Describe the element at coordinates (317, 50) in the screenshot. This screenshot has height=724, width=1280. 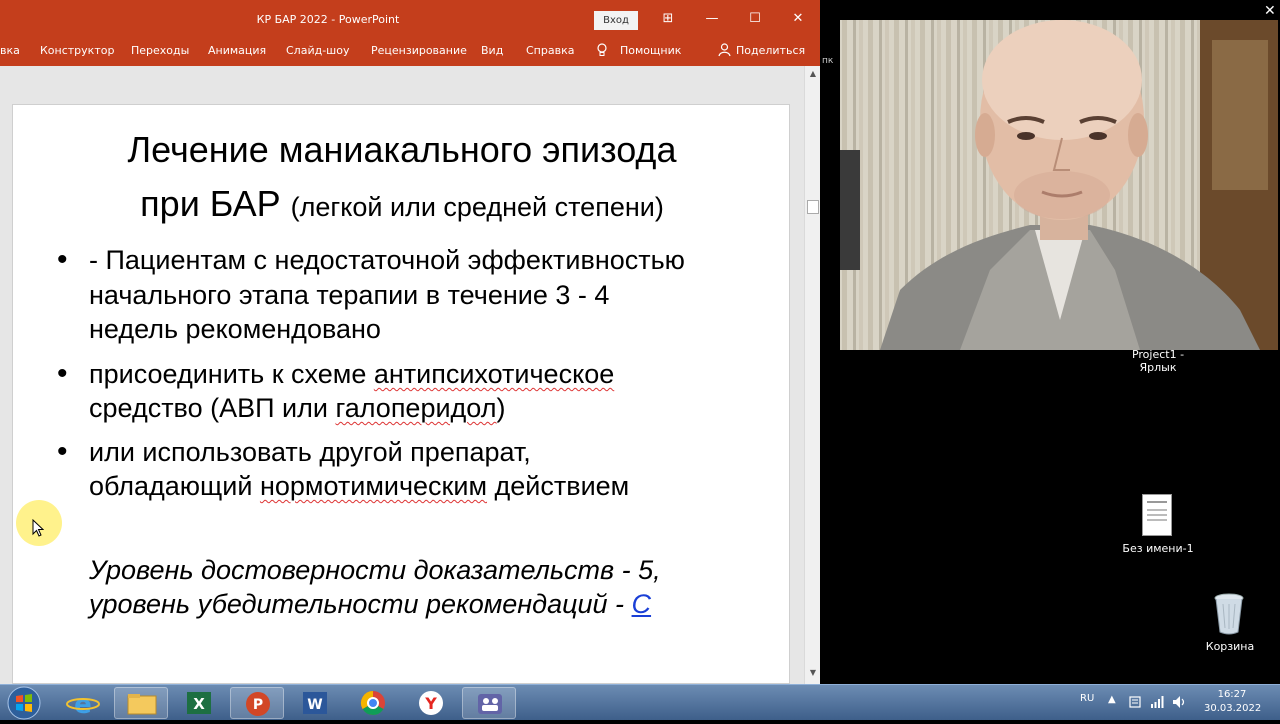
I see `tab-slideshow: Слайд-шоу` at that location.